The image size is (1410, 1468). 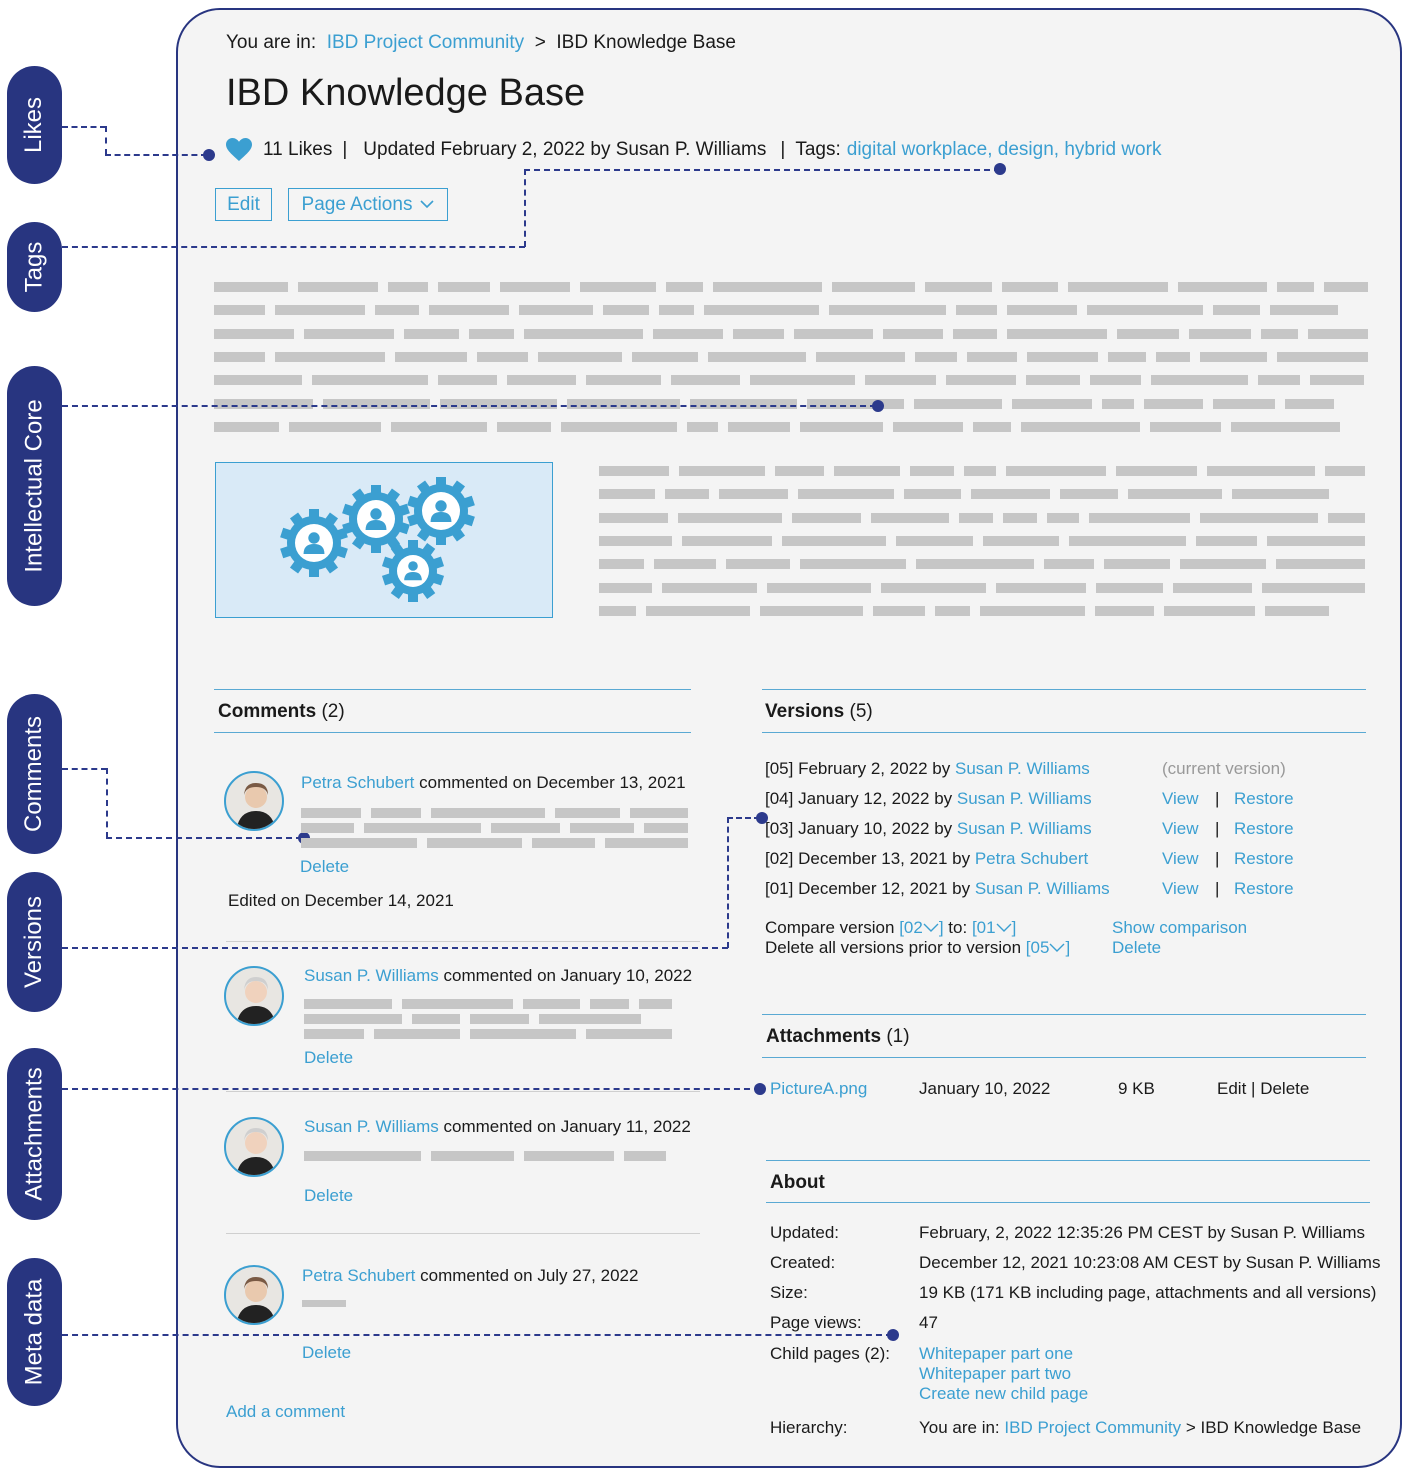 I want to click on versions-title: Versions, so click(x=805, y=711).